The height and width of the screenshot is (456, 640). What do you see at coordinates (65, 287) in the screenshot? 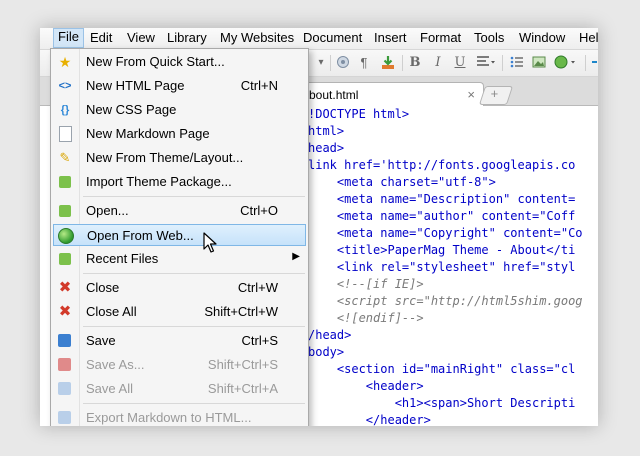
I see `close-icon: ✖` at bounding box center [65, 287].